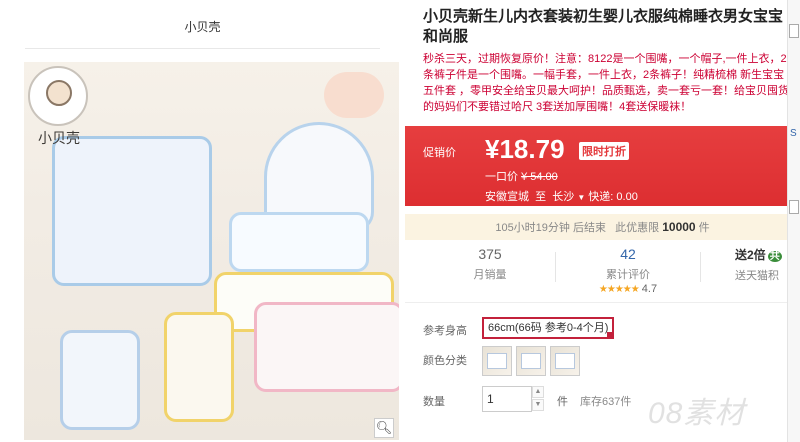 This screenshot has height=442, width=800. I want to click on stats-row: 375 月销量 42 累计评价 ★★★★★ 4.7 送2倍共 送天猫积, so click(602, 271).